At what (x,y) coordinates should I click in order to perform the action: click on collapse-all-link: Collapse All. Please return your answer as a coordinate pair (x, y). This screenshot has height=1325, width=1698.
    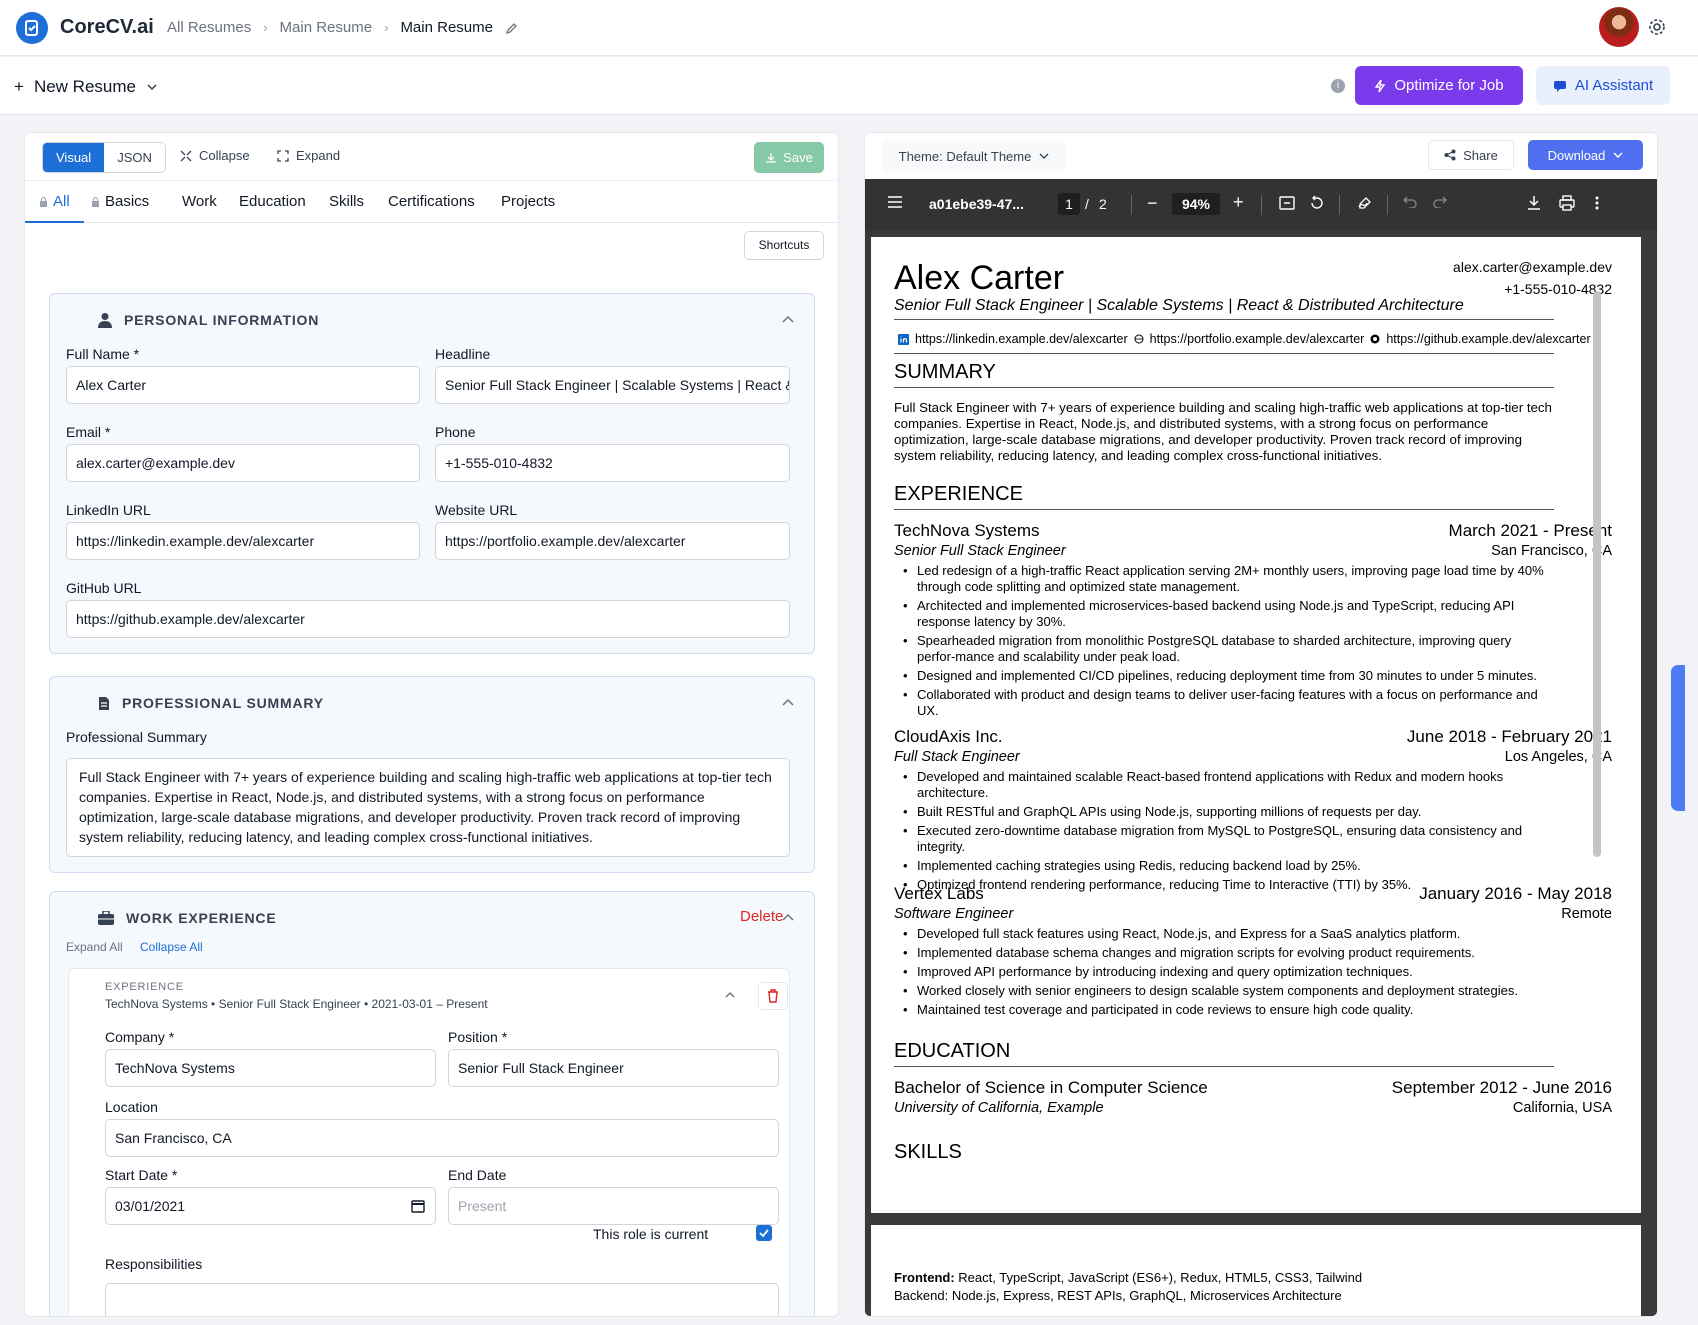
    Looking at the image, I should click on (171, 947).